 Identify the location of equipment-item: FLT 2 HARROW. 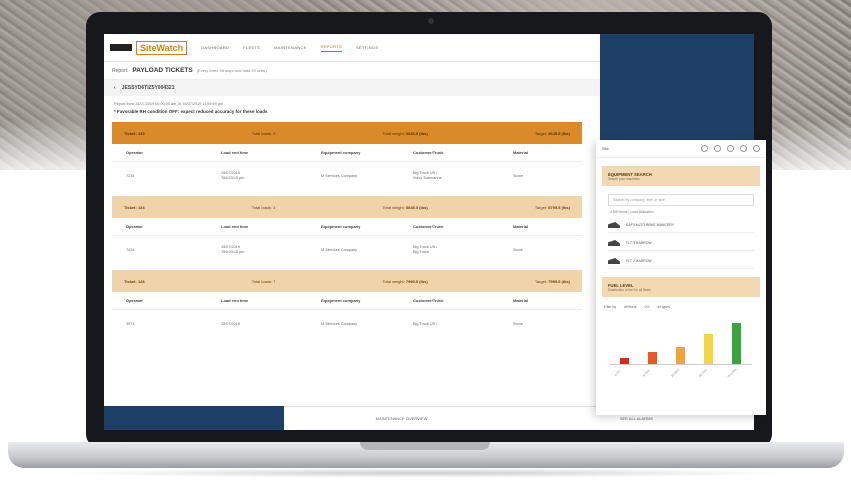
(681, 261).